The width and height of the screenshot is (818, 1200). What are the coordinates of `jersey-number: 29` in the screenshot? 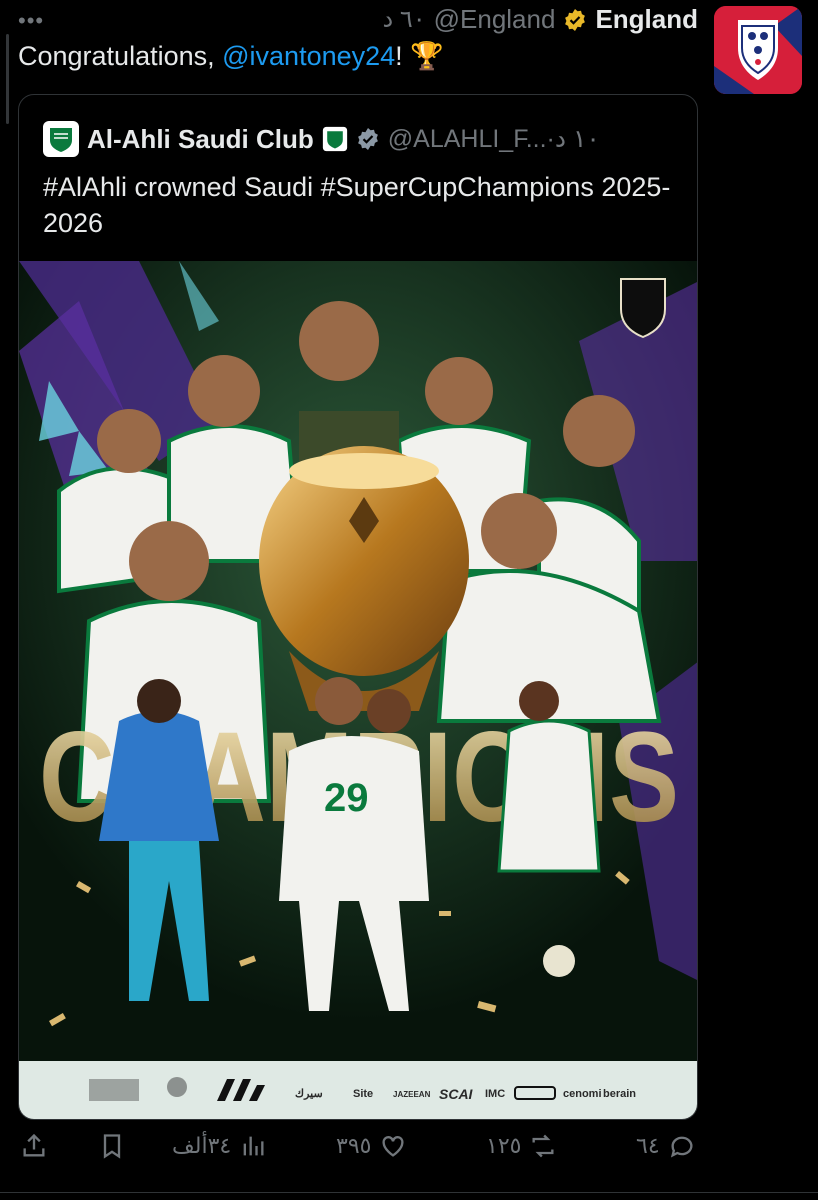 It's located at (346, 798).